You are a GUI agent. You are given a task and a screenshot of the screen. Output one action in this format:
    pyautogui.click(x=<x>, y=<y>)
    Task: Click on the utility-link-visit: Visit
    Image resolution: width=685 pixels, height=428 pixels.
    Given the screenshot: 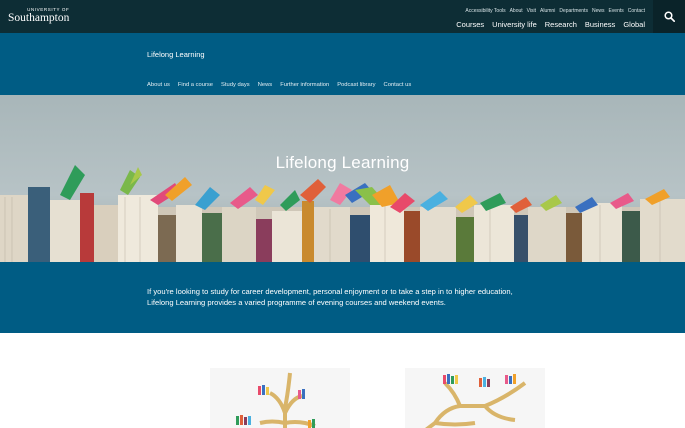 What is the action you would take?
    pyautogui.click(x=531, y=11)
    